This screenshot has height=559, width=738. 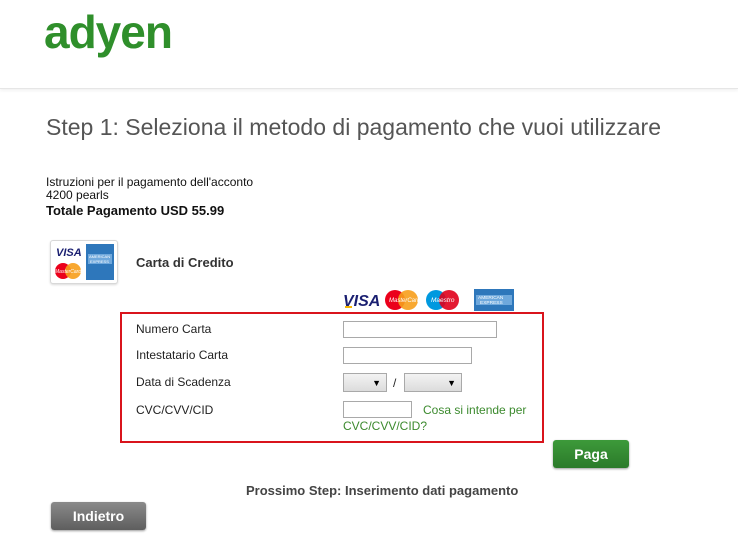 I want to click on visa-logo: VISA, so click(x=361, y=301).